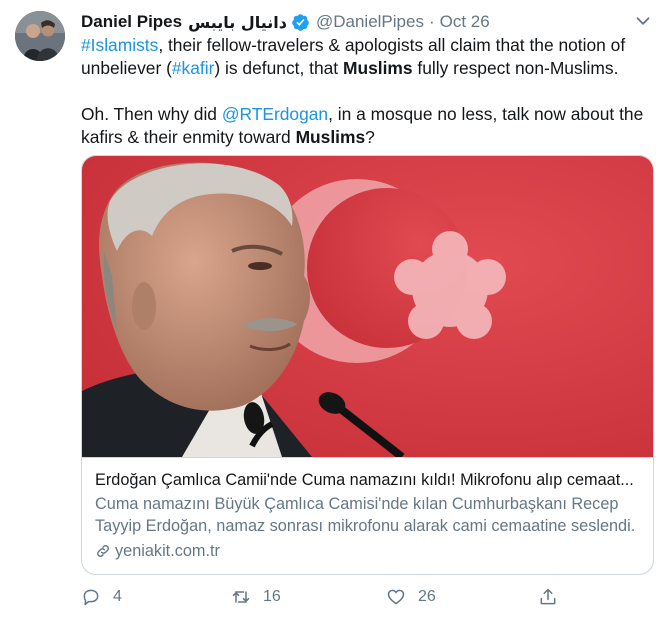 The width and height of the screenshot is (672, 619). I want to click on hashtag-islamists: #Islamists, so click(119, 45).